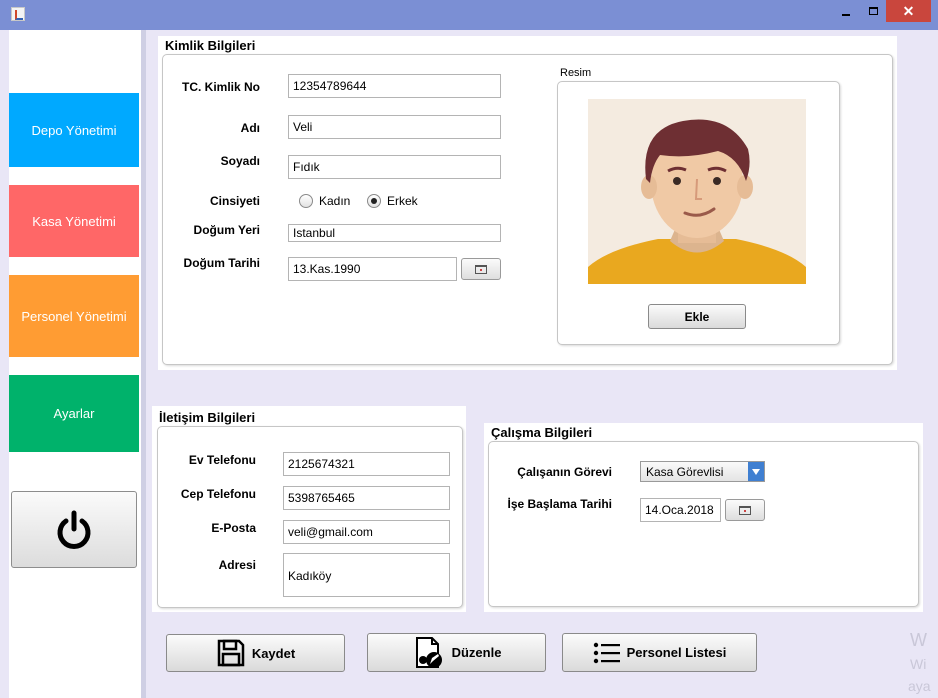 This screenshot has width=938, height=698. Describe the element at coordinates (469, 15) in the screenshot. I see `window-titlebar: ✕` at that location.